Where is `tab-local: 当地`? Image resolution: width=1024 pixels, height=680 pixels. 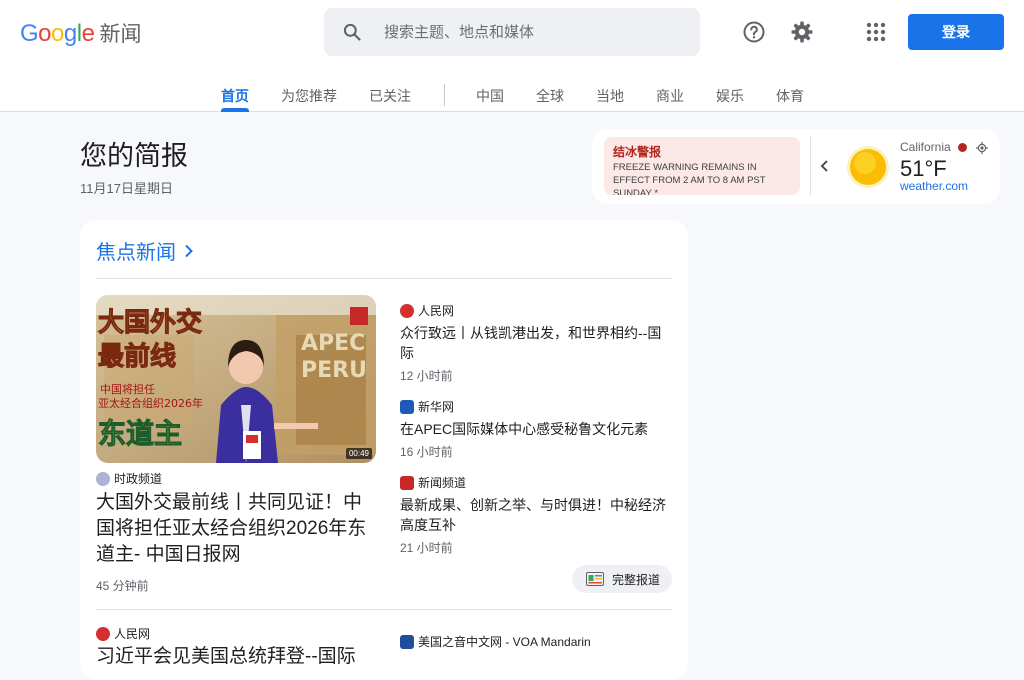
tab-local: 当地 is located at coordinates (610, 96).